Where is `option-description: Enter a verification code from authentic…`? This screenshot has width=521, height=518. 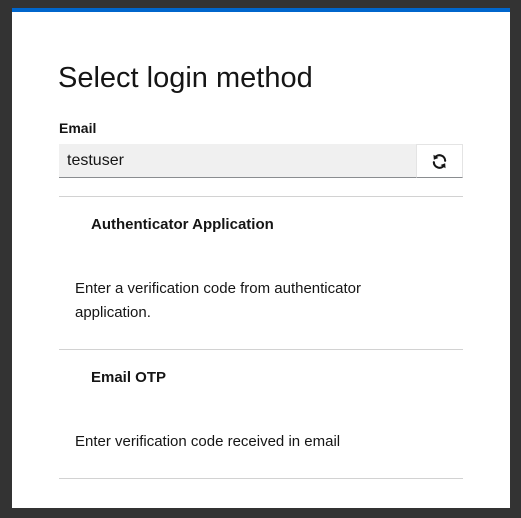
option-description: Enter a verification code from authentic… is located at coordinates (218, 300).